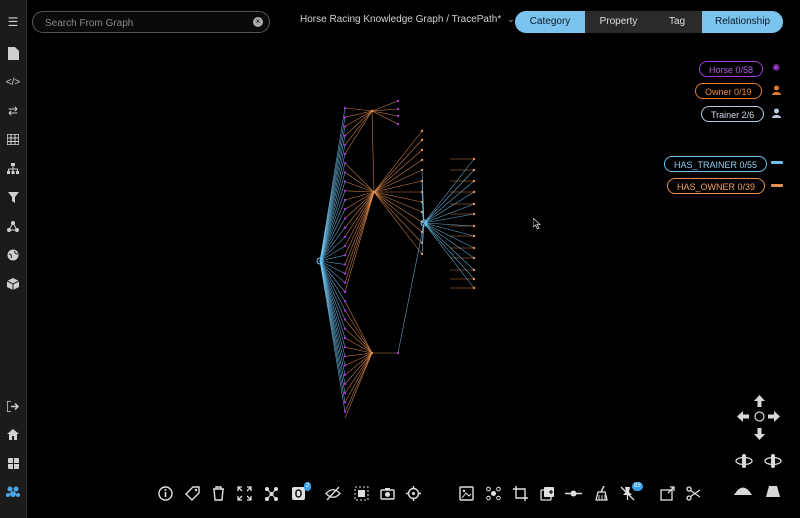 The height and width of the screenshot is (518, 800). I want to click on trash-icon, so click(218, 493).